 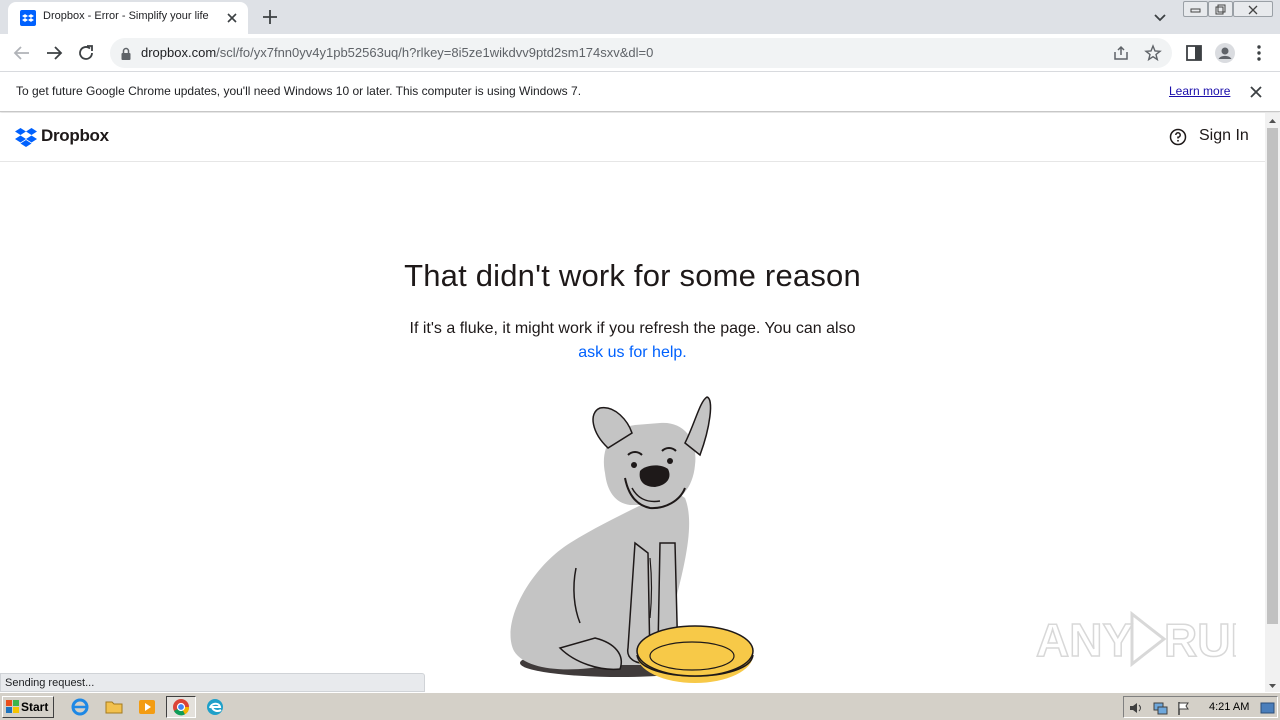 I want to click on chrome-taskbar-icon, so click(x=181, y=707).